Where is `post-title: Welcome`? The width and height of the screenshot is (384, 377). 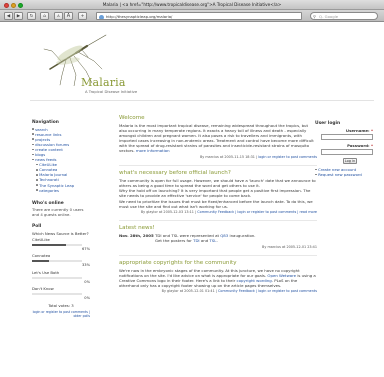 post-title: Welcome is located at coordinates (218, 118).